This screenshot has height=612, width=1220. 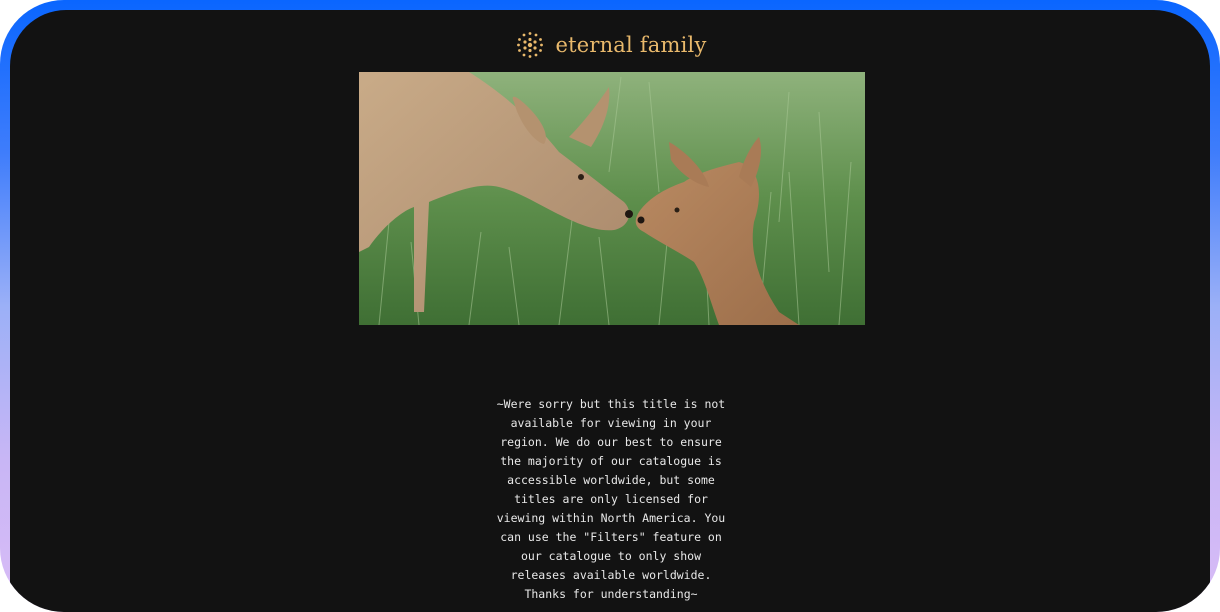 I want to click on brand-name: eternal family, so click(x=631, y=45).